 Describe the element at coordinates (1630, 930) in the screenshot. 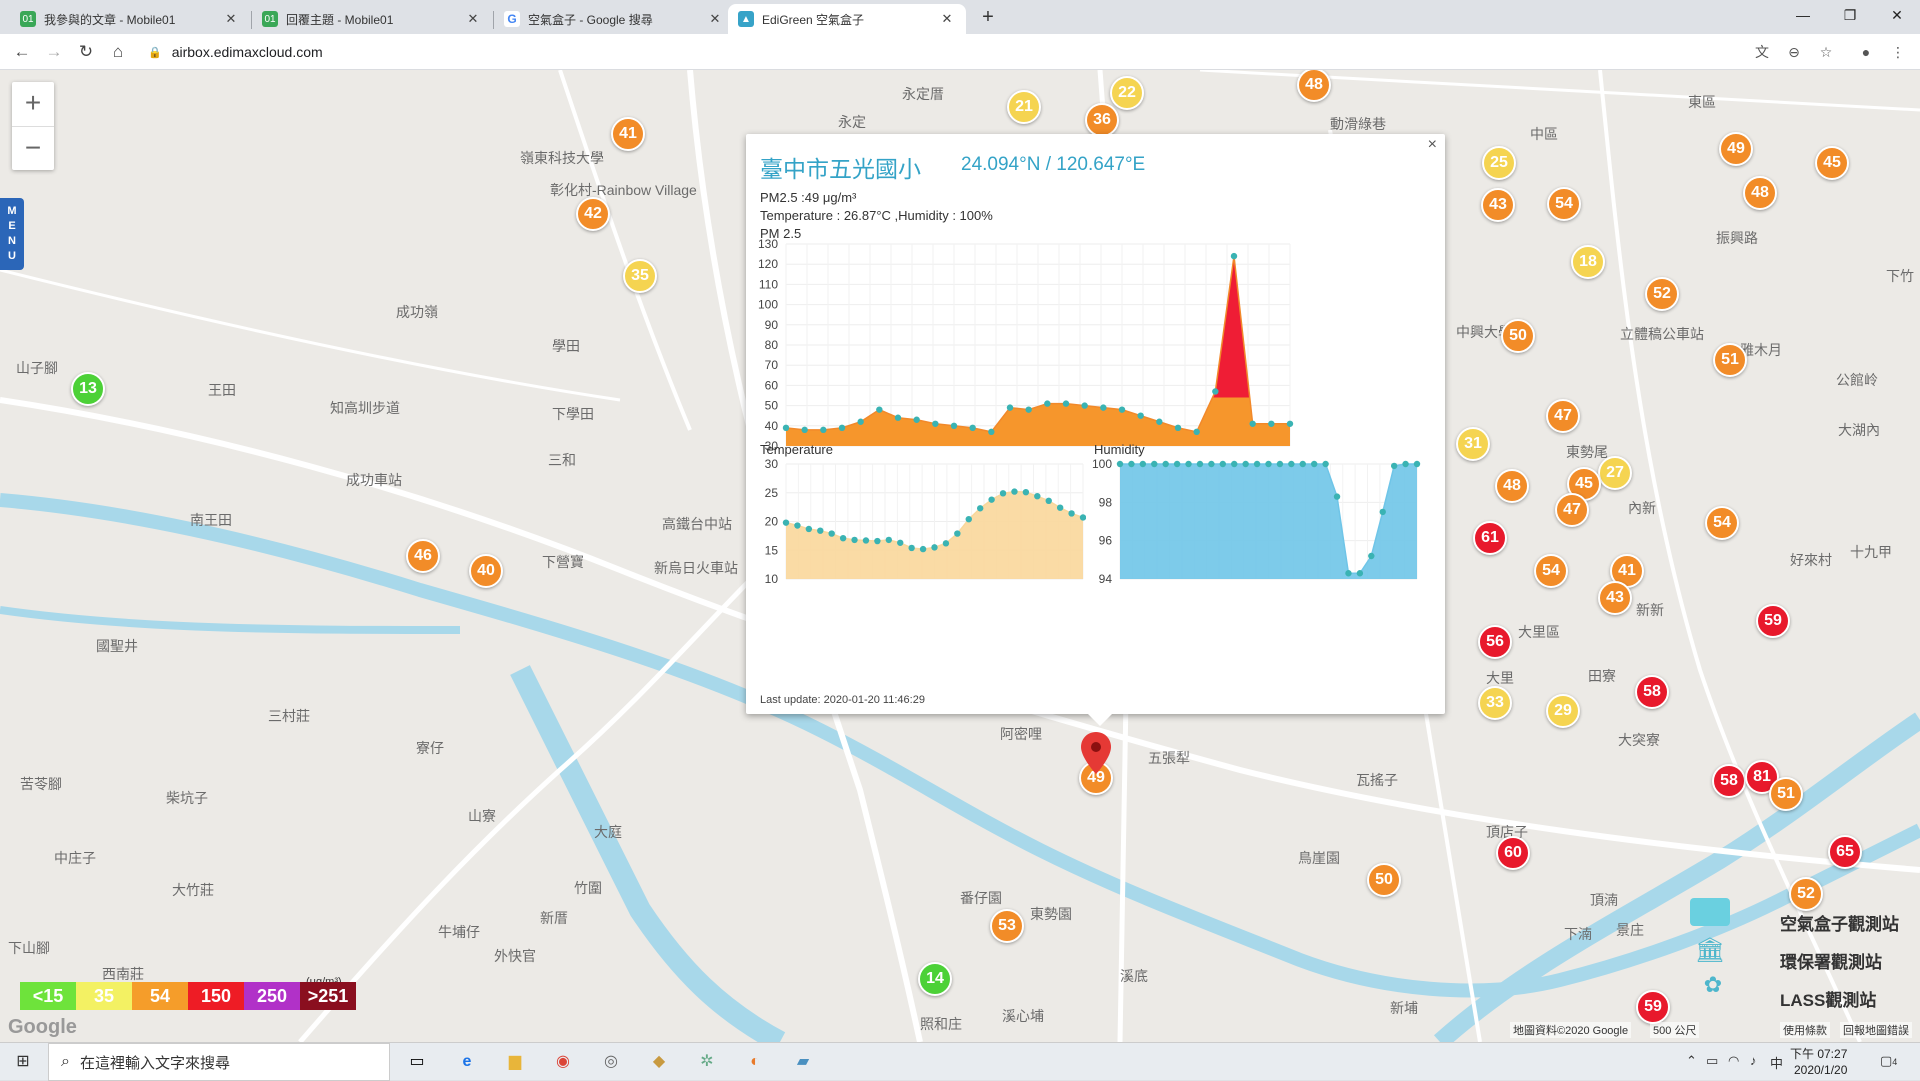

I see `map-place-label: 景庄` at that location.